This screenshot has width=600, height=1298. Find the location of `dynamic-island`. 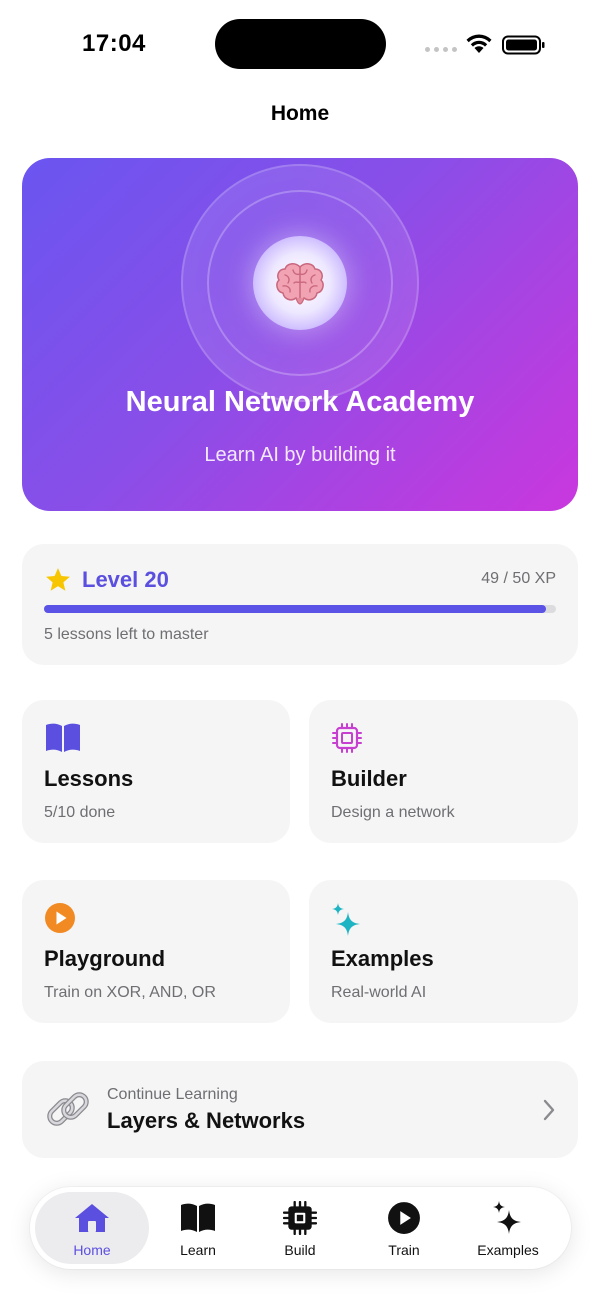

dynamic-island is located at coordinates (300, 44).